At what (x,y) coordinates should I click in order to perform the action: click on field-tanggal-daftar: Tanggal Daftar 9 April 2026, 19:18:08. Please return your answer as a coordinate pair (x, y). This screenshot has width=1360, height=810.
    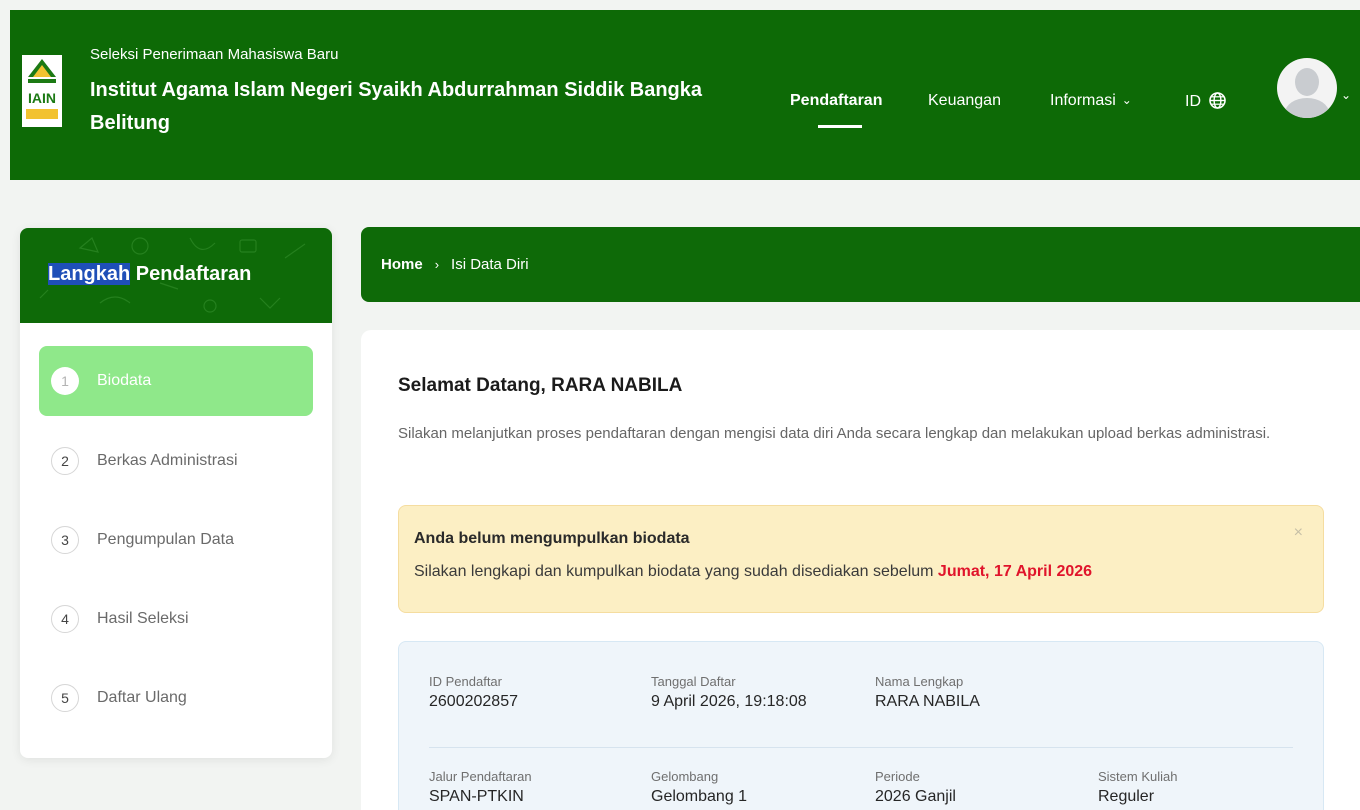
    Looking at the image, I should click on (729, 692).